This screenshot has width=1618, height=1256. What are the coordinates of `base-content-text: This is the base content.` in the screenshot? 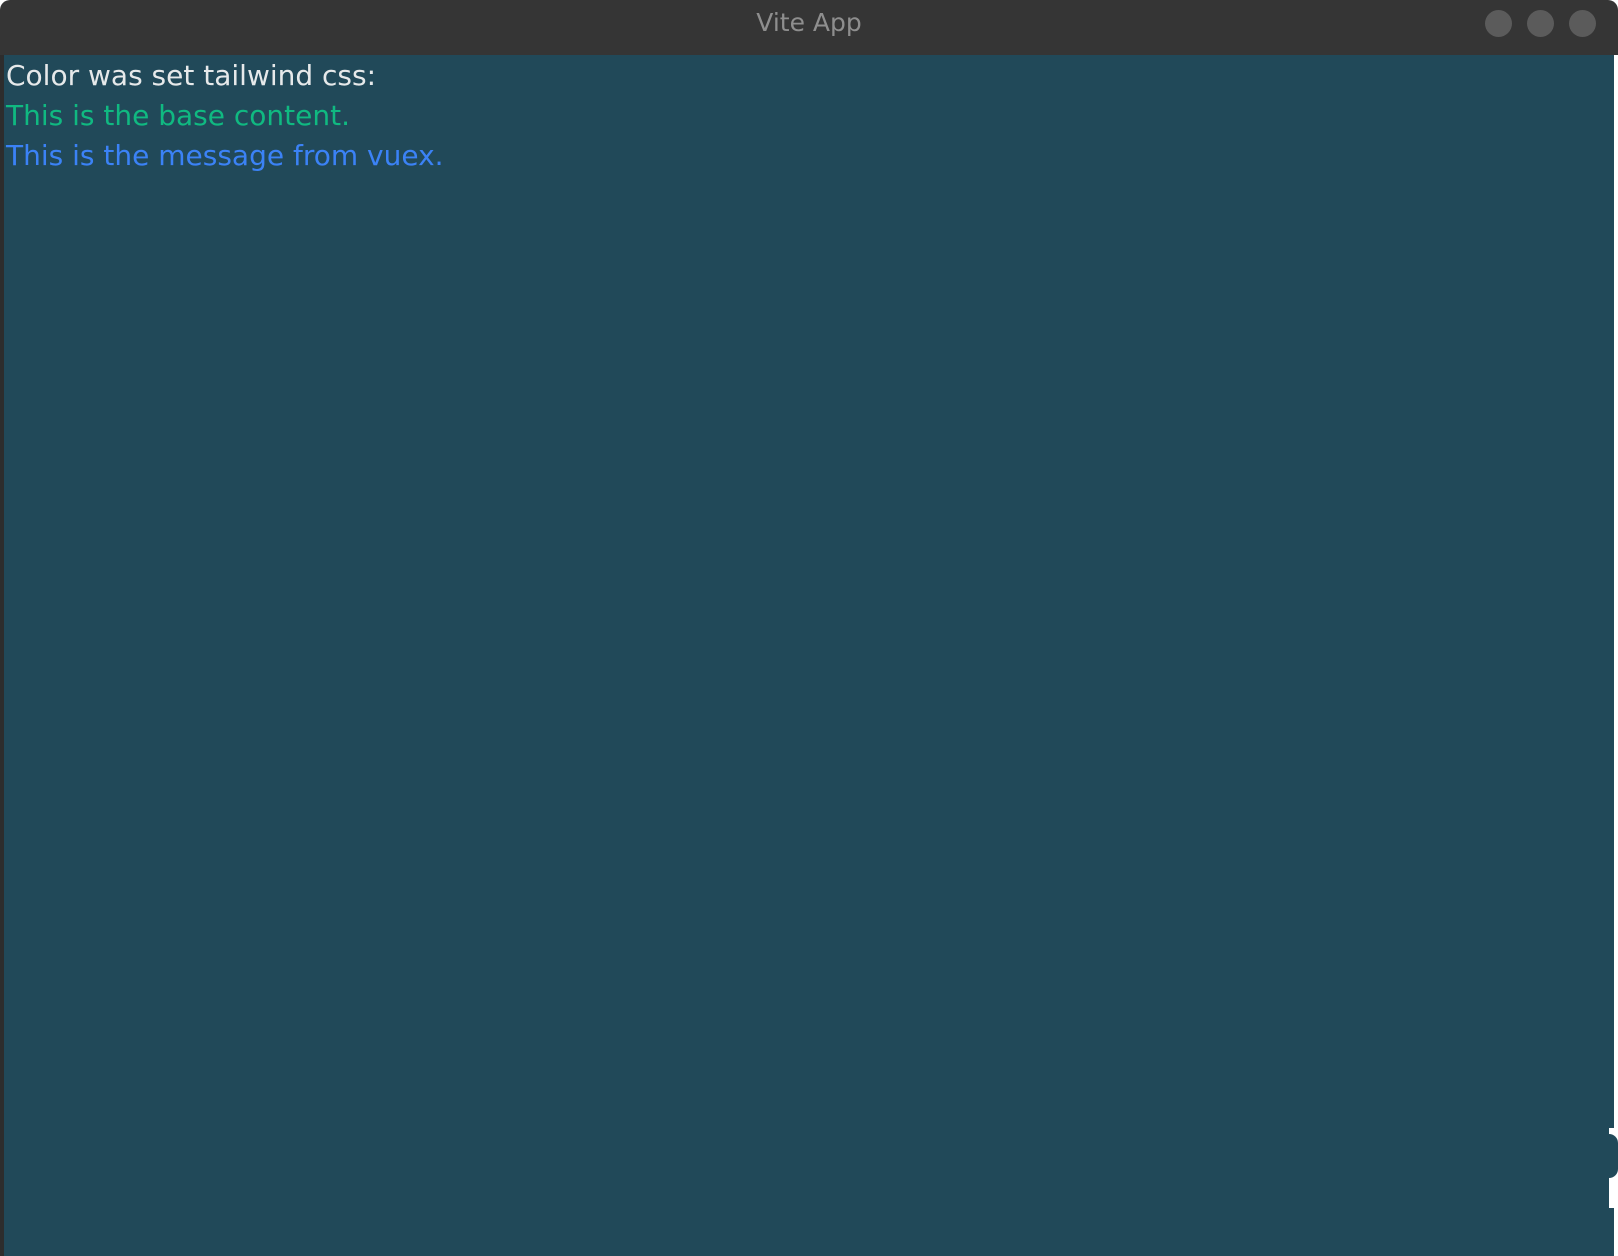 It's located at (178, 115).